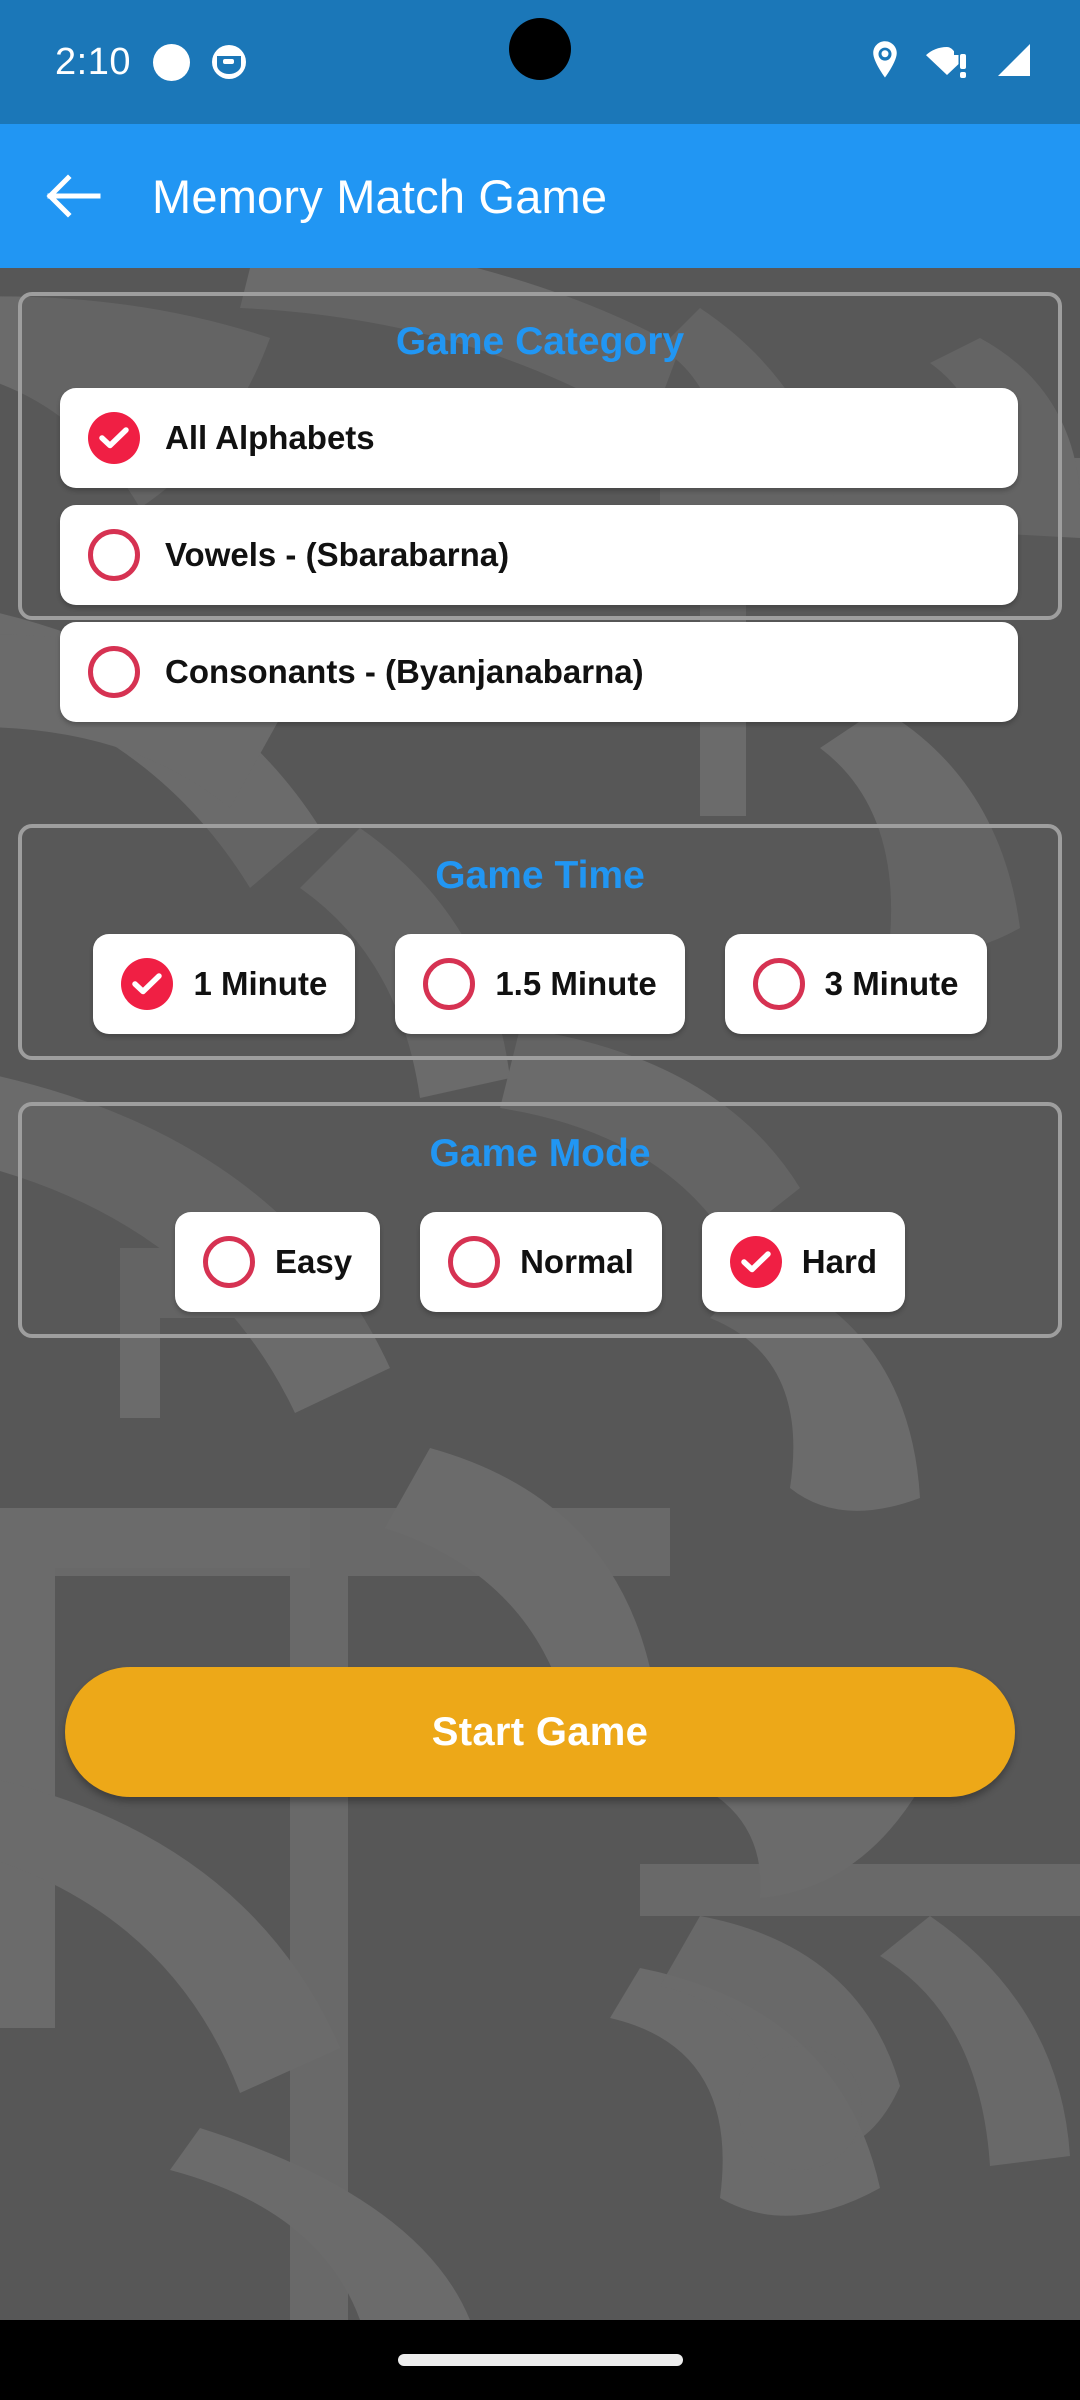 Image resolution: width=1080 pixels, height=2400 pixels. I want to click on chip-3-minute: 3 Minute, so click(855, 984).